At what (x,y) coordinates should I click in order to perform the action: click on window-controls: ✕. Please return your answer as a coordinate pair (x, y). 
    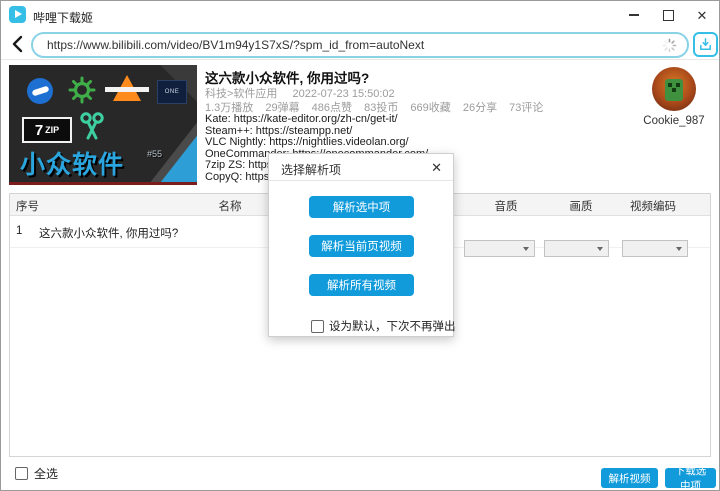
    Looking at the image, I should click on (668, 15).